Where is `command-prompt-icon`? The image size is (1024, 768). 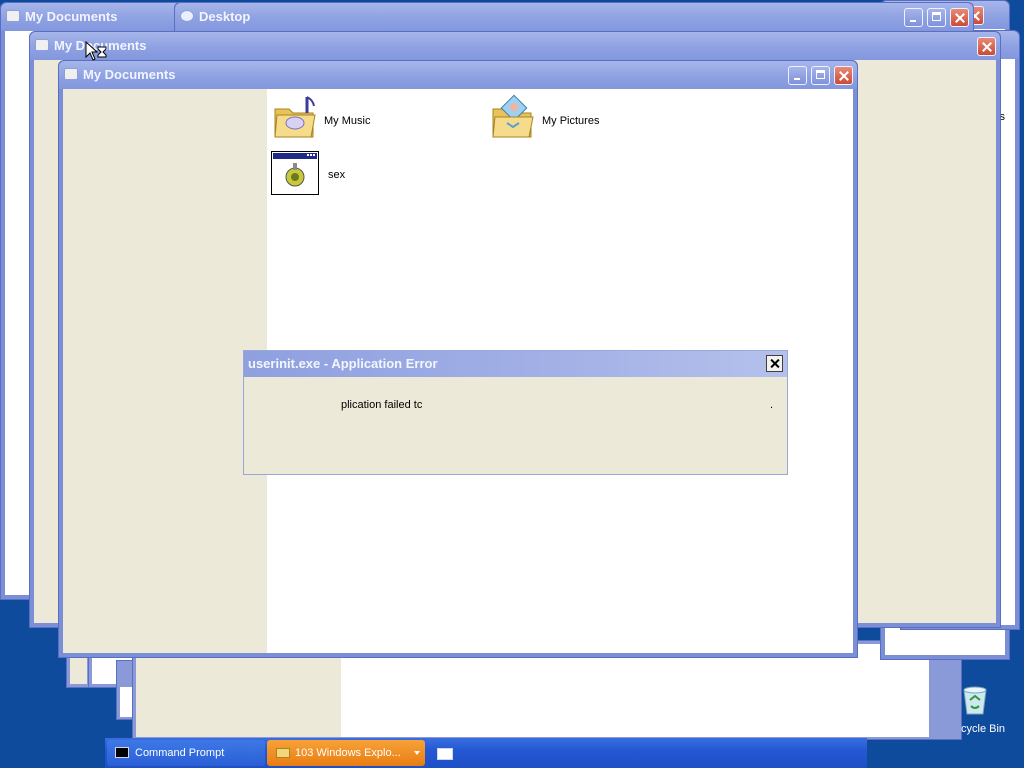
command-prompt-icon is located at coordinates (122, 752).